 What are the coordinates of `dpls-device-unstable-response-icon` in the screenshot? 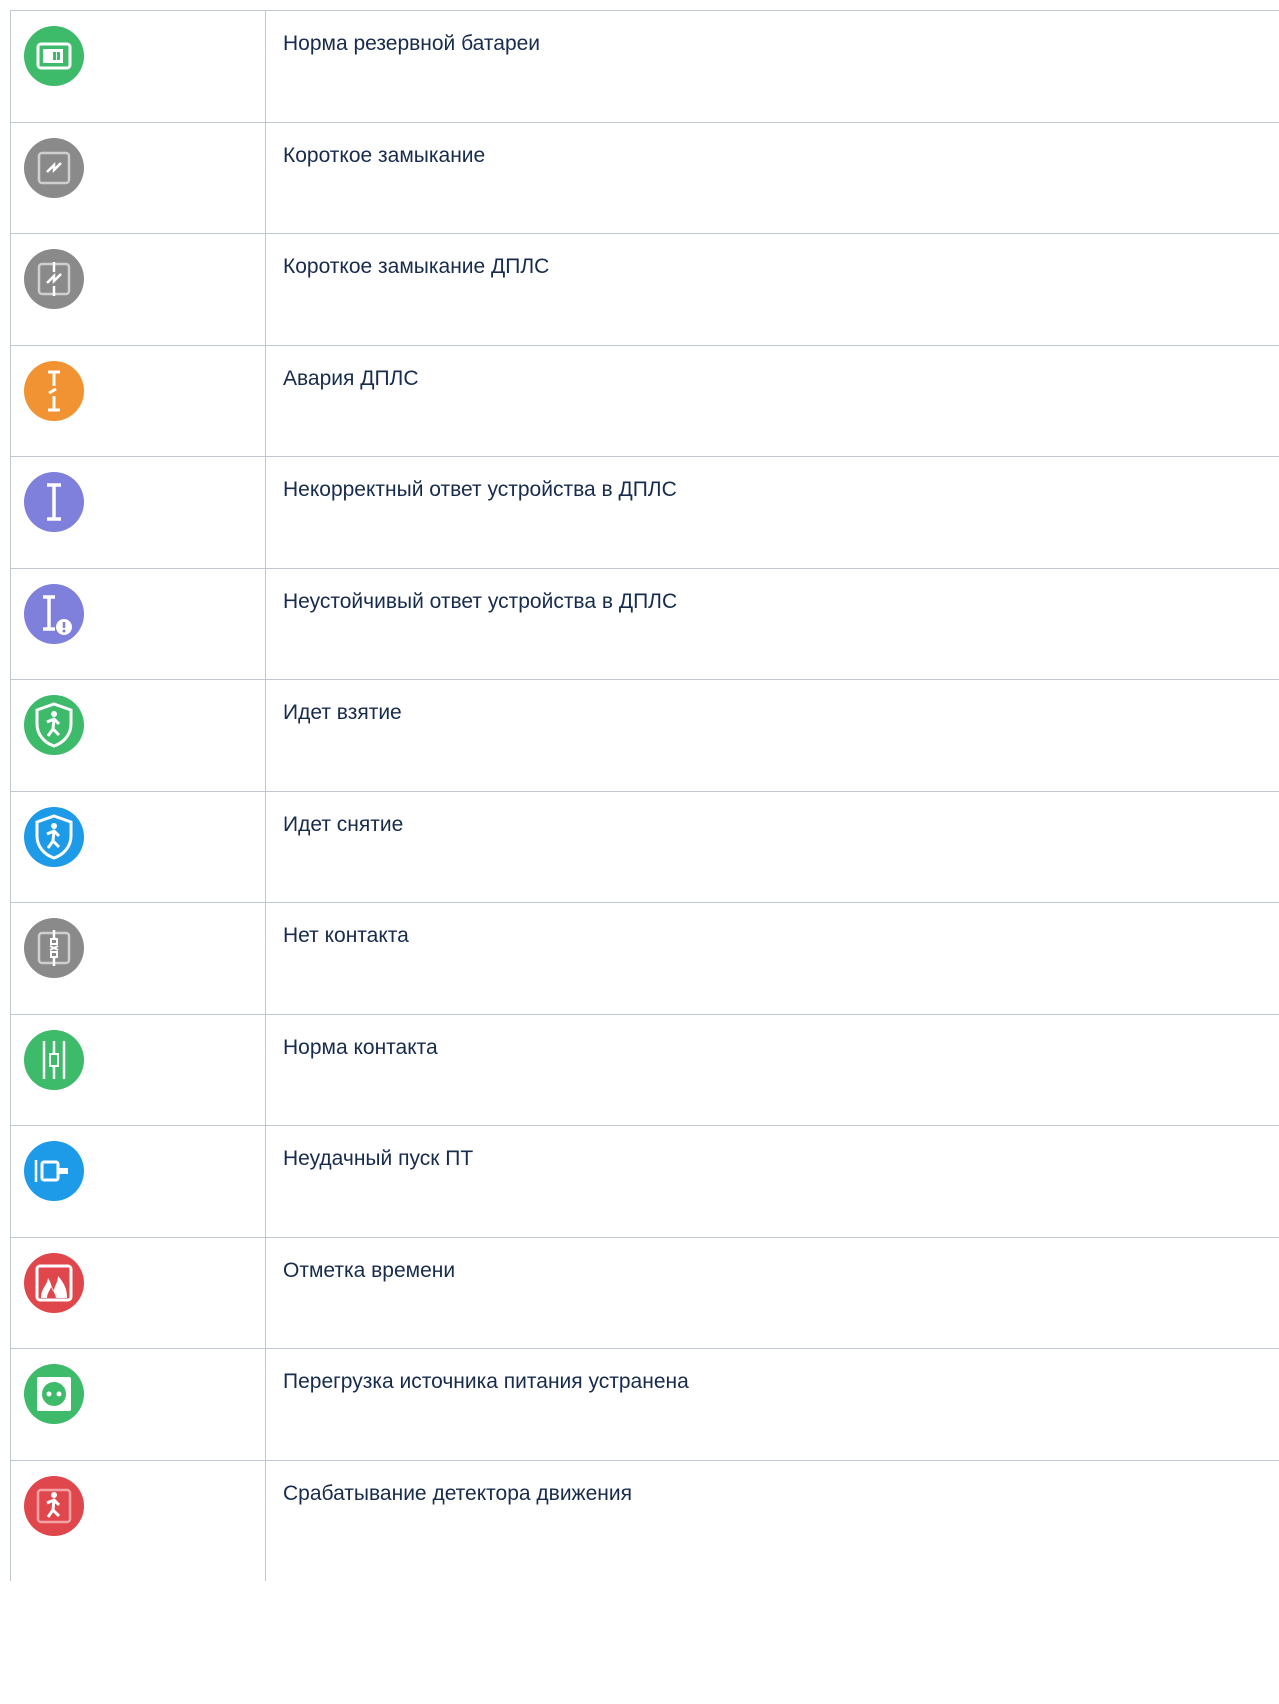 It's located at (54, 613).